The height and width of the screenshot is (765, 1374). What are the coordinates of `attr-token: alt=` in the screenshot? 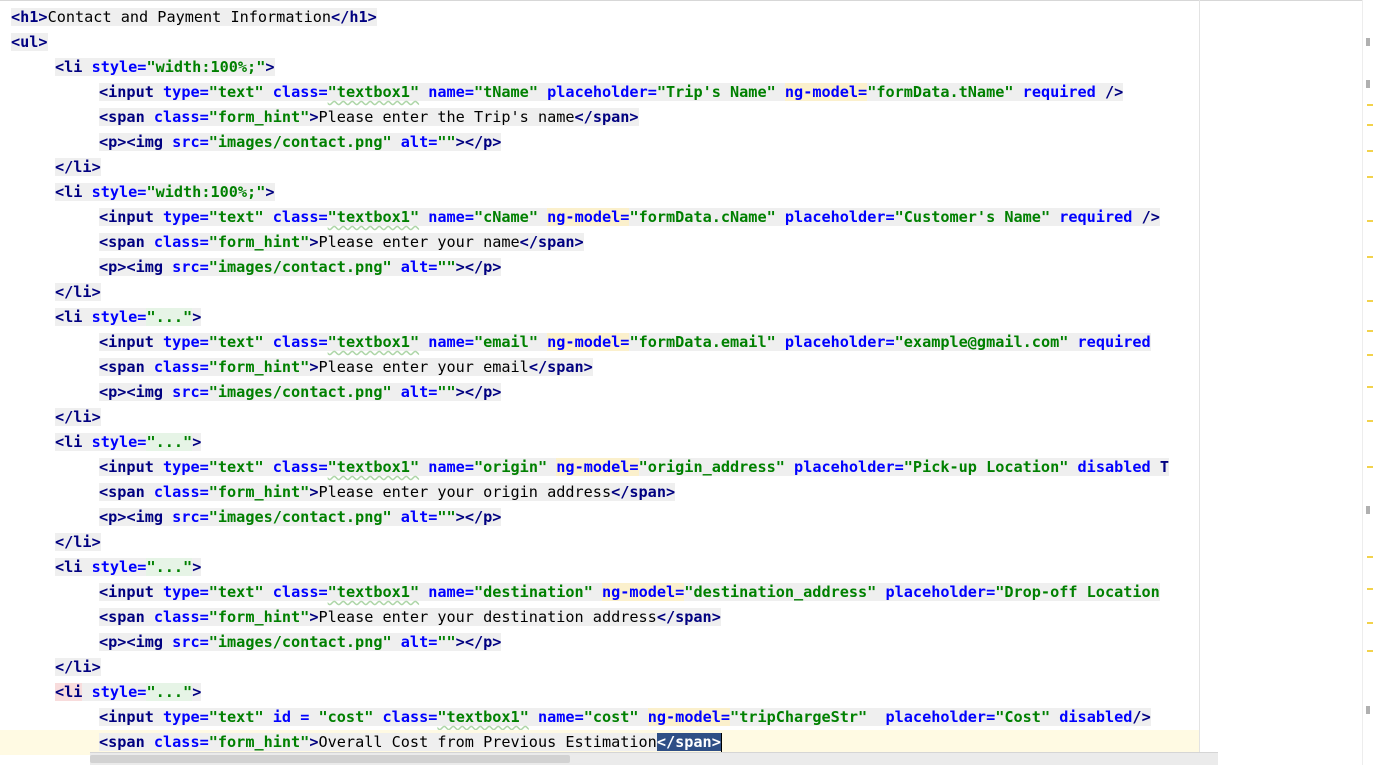 It's located at (419, 392).